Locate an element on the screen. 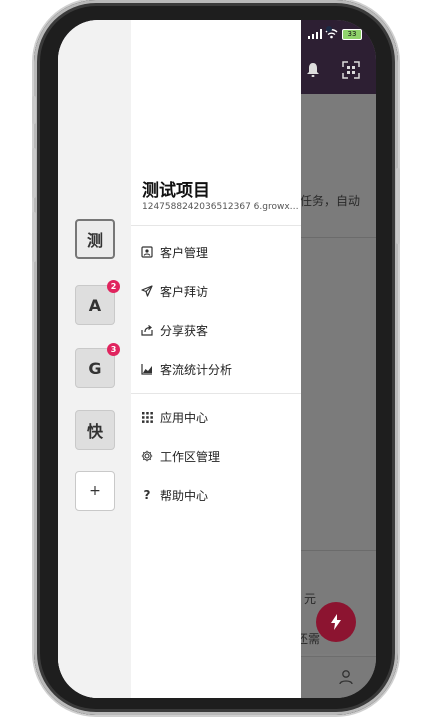 The image size is (432, 720). background-yuan-text: 元 is located at coordinates (310, 599).